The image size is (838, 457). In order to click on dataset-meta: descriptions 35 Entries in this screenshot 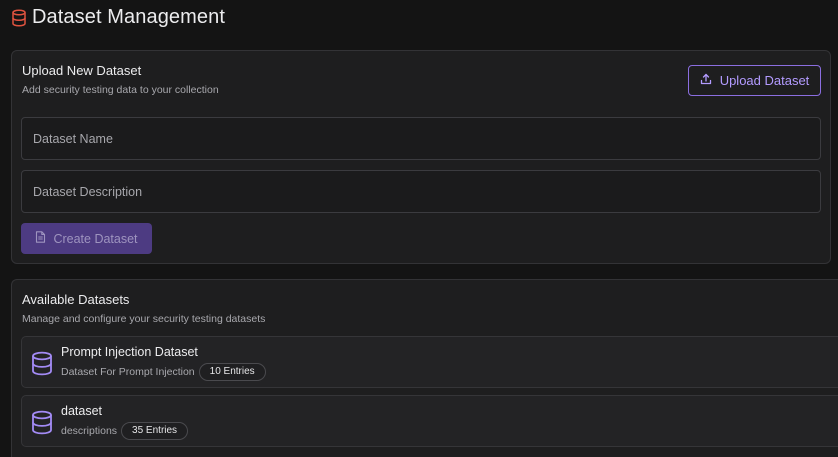, I will do `click(125, 431)`.